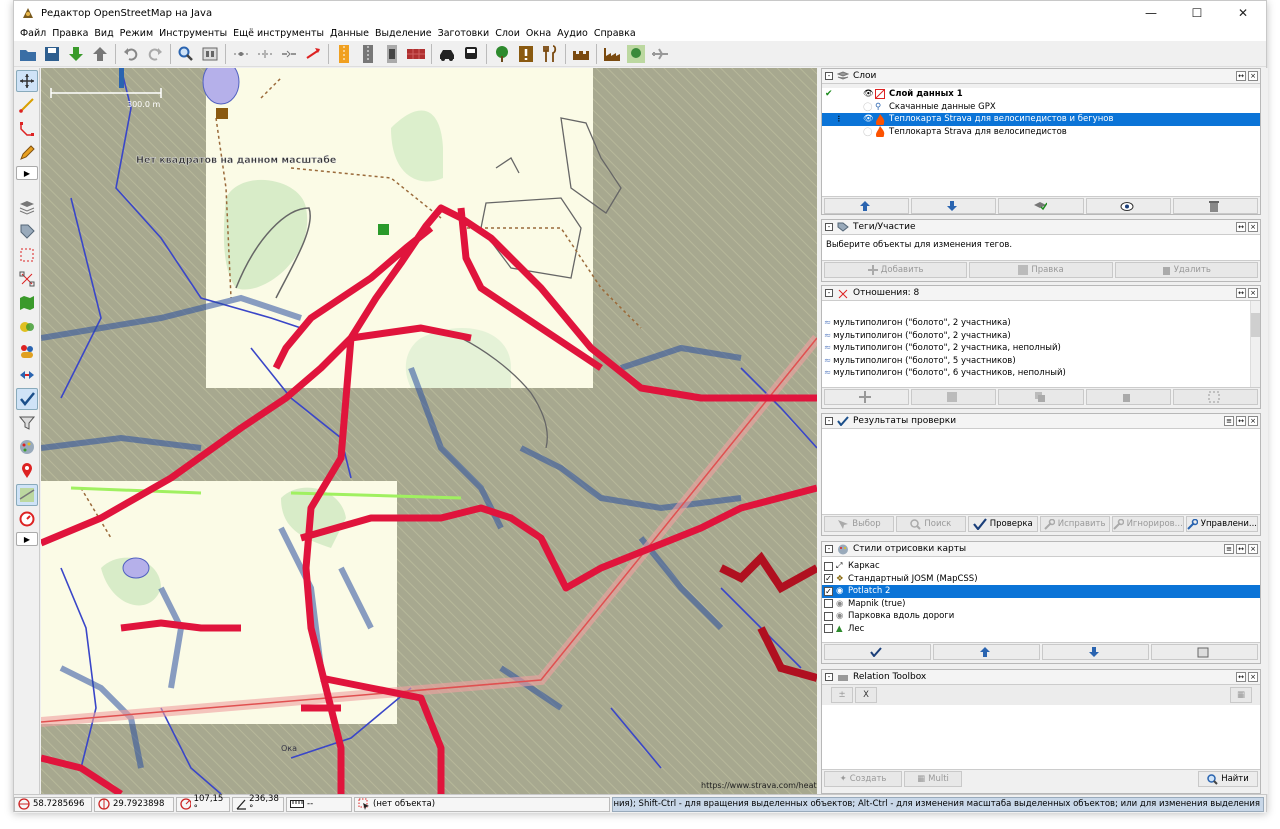  I want to click on menu-audio: Аудио, so click(572, 33).